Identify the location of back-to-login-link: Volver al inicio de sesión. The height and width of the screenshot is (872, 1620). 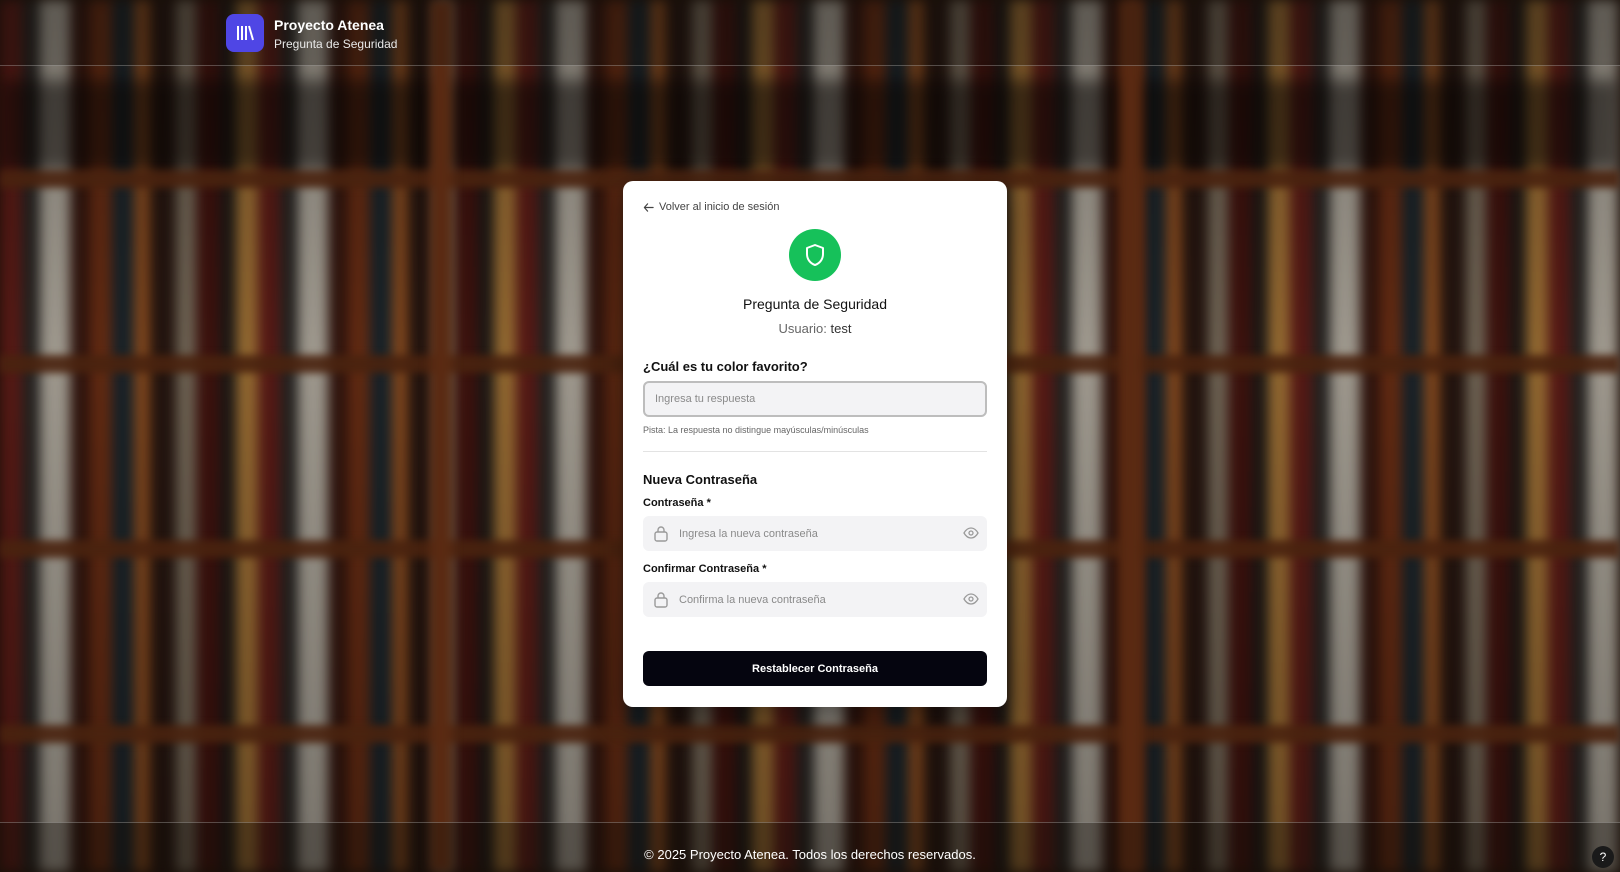
(711, 207).